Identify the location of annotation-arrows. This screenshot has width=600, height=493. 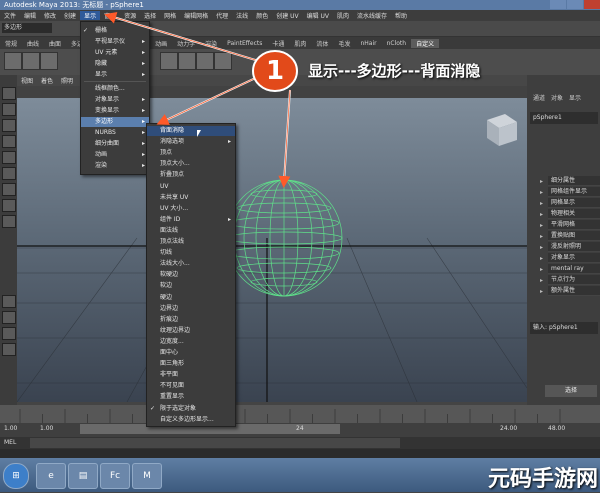
(201, 99).